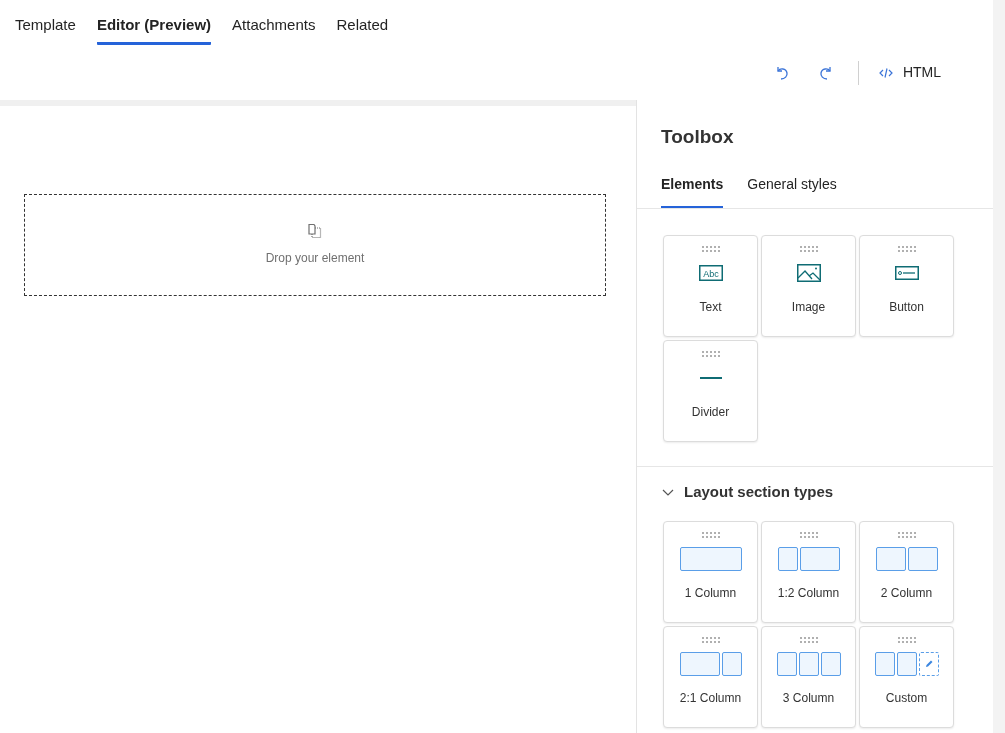 The image size is (1005, 733). Describe the element at coordinates (808, 593) in the screenshot. I see `tile-label: 1:2 Column` at that location.